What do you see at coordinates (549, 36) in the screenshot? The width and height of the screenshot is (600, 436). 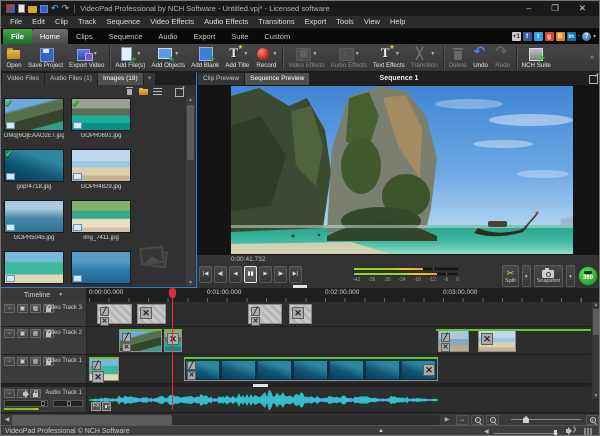 I see `googleplus-icon: g` at bounding box center [549, 36].